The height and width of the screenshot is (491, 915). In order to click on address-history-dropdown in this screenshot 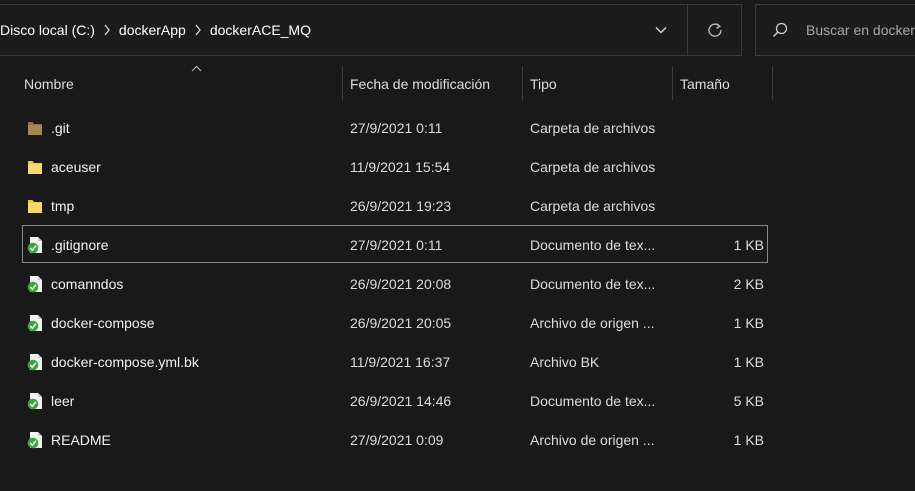, I will do `click(661, 30)`.